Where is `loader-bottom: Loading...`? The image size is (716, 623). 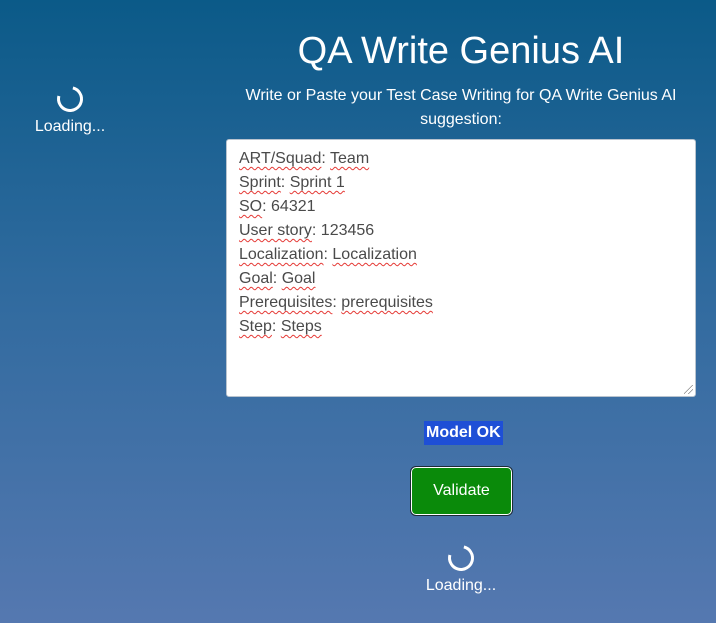 loader-bottom: Loading... is located at coordinates (461, 567).